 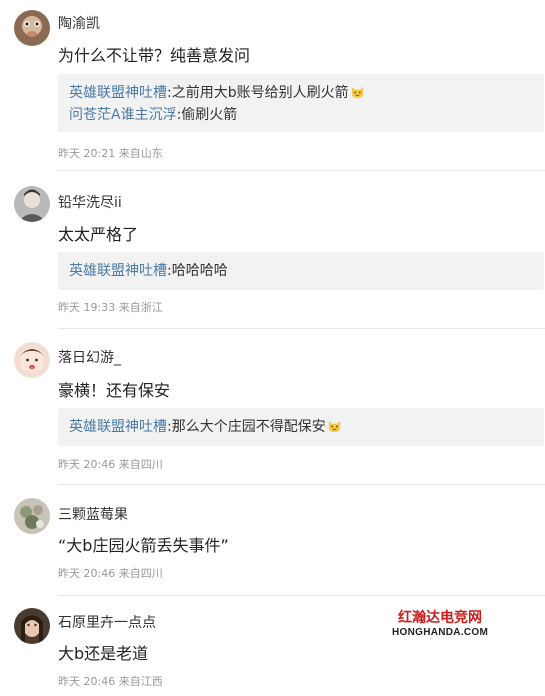 What do you see at coordinates (301, 115) in the screenshot?
I see `reply-line: 问苍茫A谁主沉浮:偷刷火箭` at bounding box center [301, 115].